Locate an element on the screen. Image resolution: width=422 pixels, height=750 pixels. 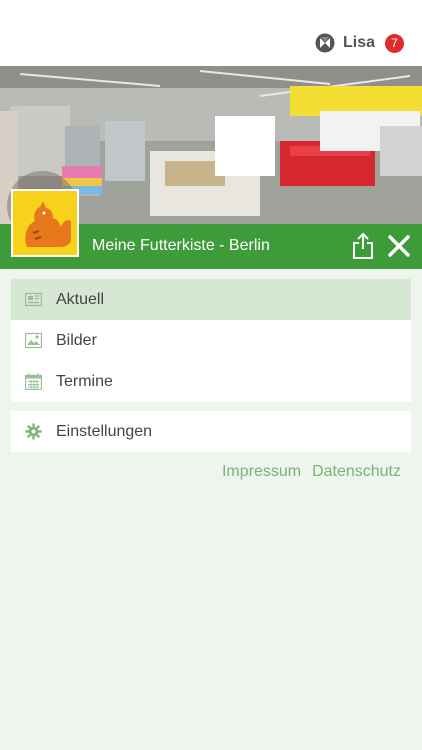
footer-links: Impressum Datenschutz is located at coordinates (311, 472).